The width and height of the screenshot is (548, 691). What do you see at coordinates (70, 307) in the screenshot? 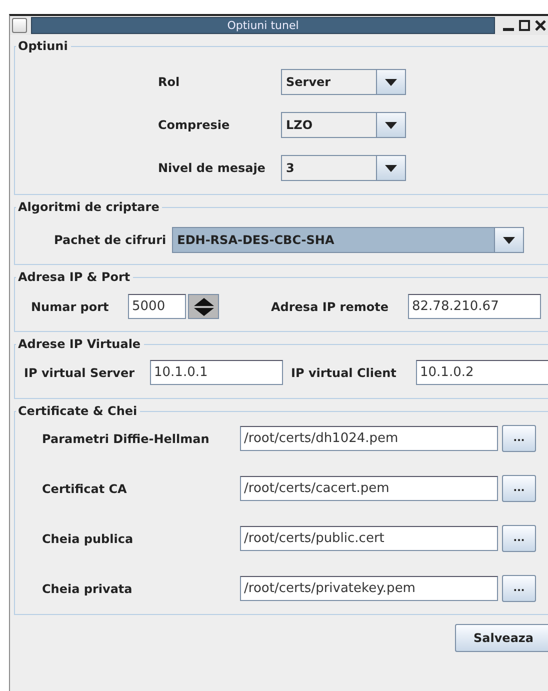
I see `field-label: Numar port` at bounding box center [70, 307].